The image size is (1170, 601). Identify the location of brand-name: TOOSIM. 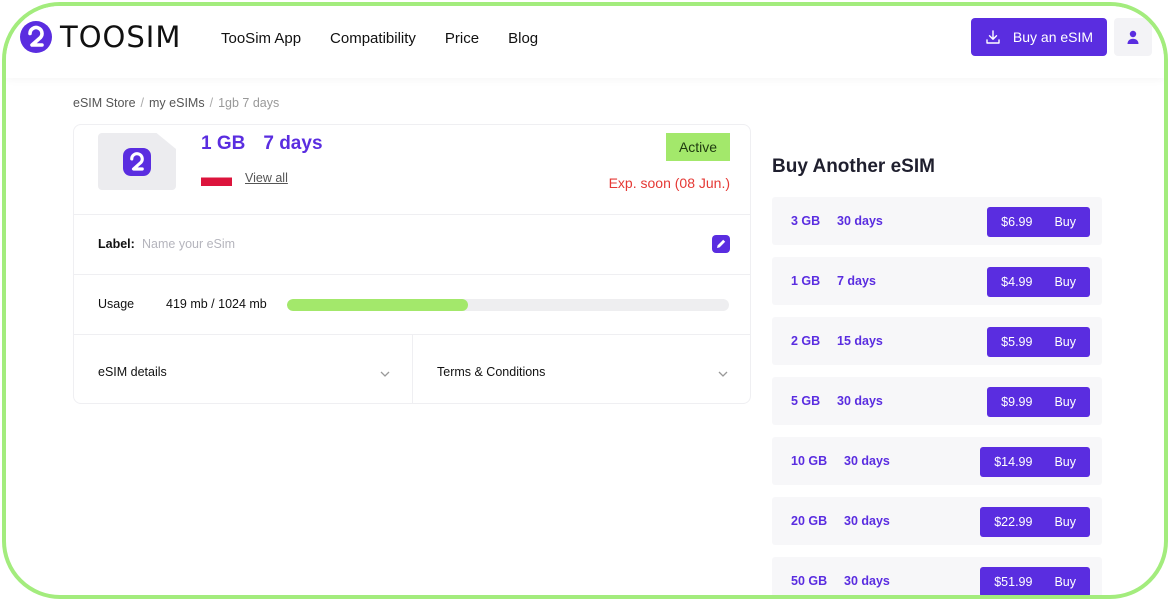
(121, 37).